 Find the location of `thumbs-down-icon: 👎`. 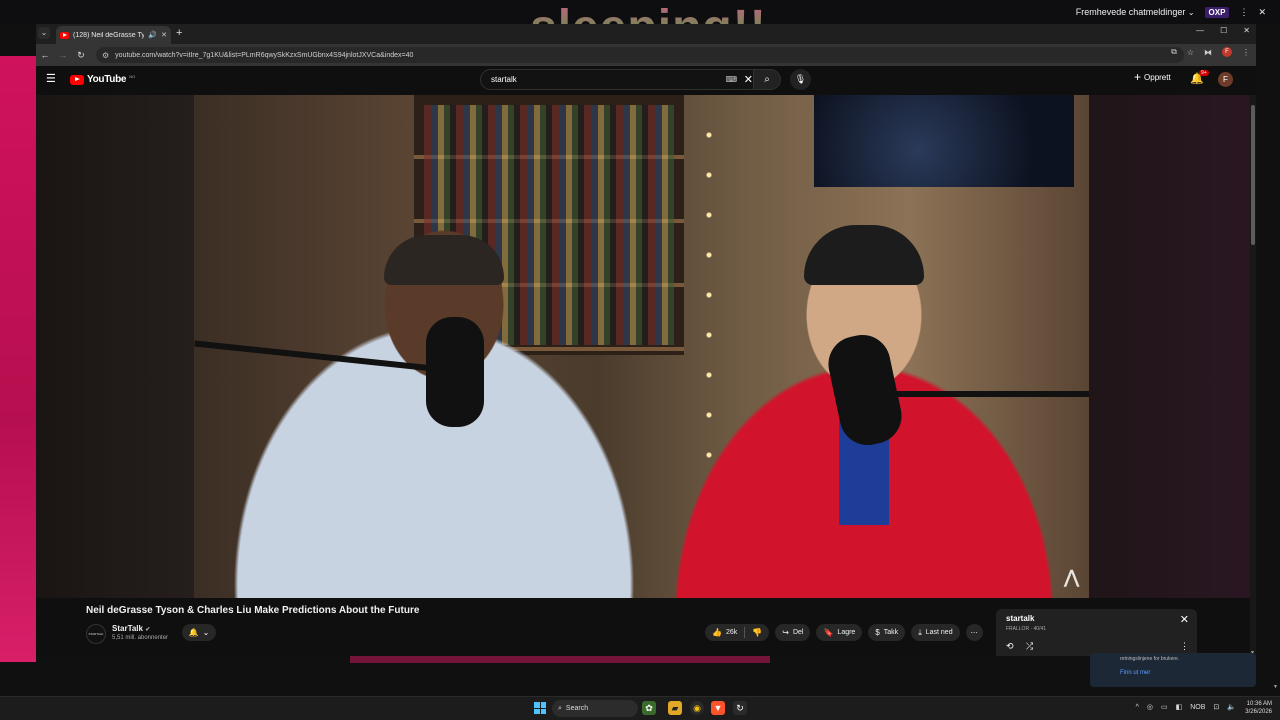

thumbs-down-icon: 👎 is located at coordinates (757, 632).